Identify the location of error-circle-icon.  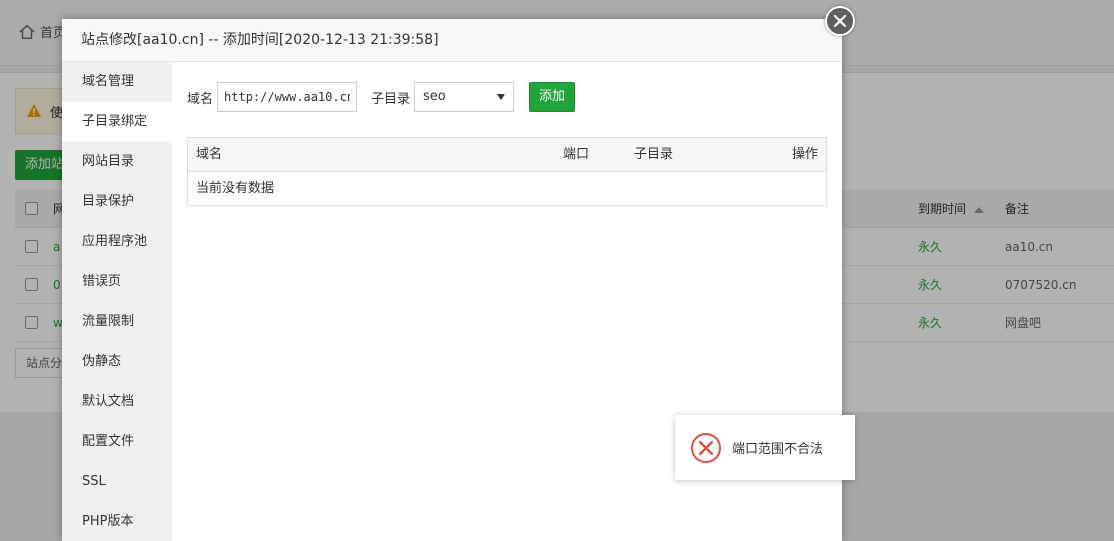
(706, 447).